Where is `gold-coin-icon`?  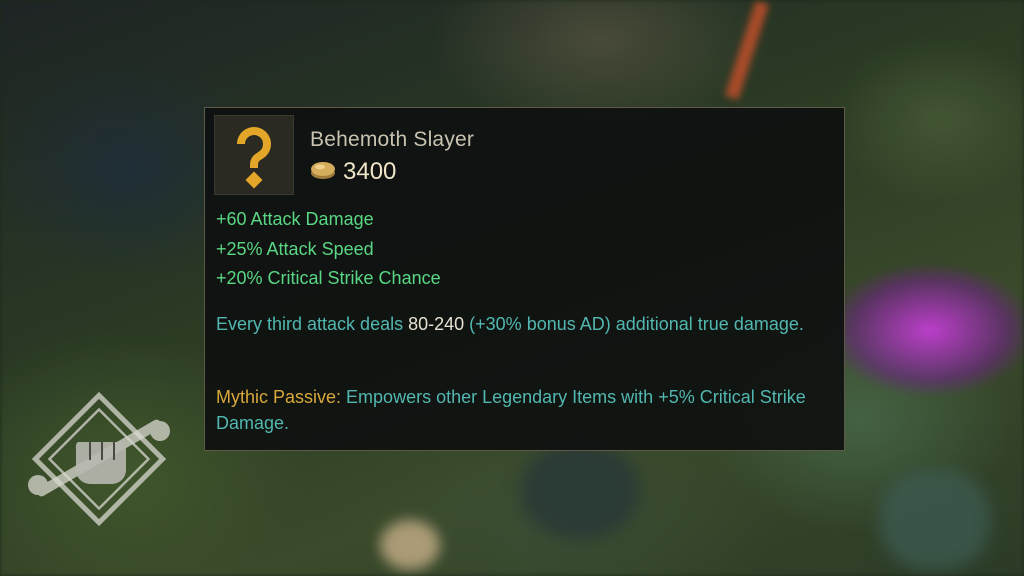 gold-coin-icon is located at coordinates (323, 172).